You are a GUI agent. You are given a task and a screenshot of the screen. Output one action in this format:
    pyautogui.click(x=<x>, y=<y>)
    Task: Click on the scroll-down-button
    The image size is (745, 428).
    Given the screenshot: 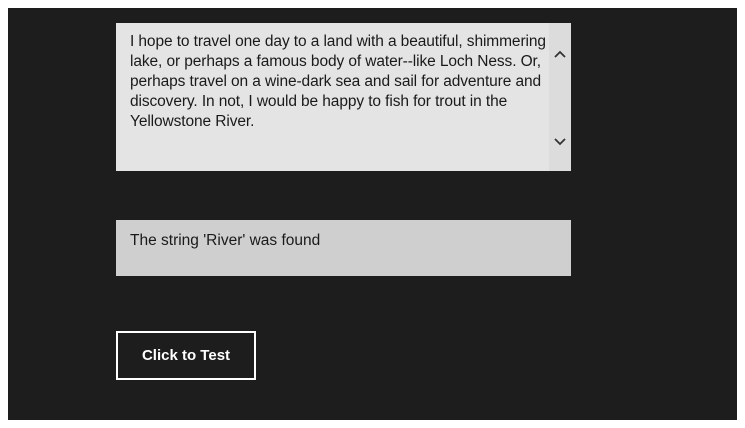 What is the action you would take?
    pyautogui.click(x=560, y=142)
    